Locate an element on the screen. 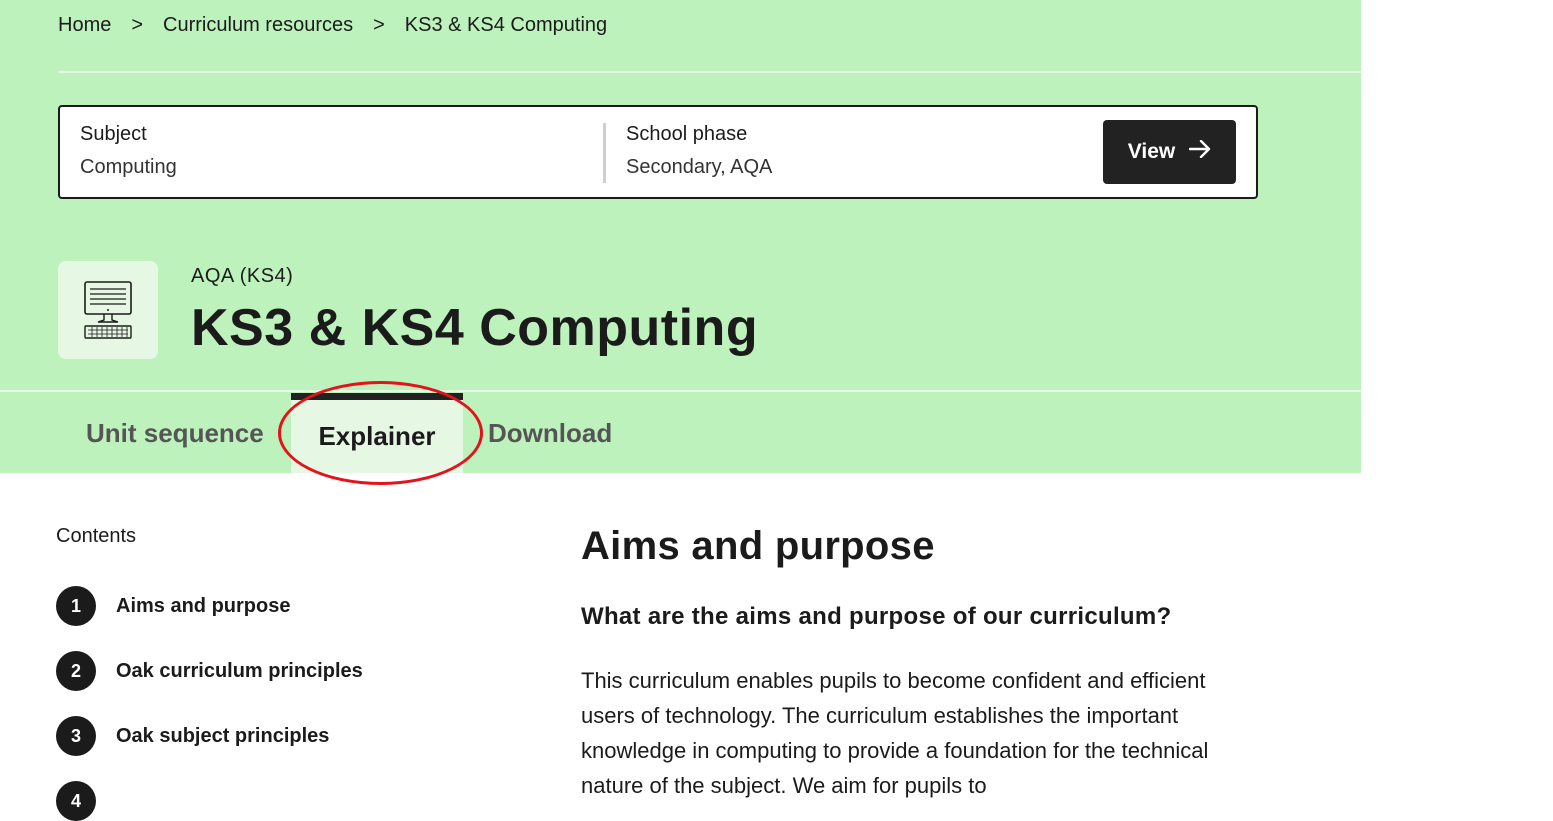 Image resolution: width=1553 pixels, height=821 pixels. breadcrumb-home: Home is located at coordinates (84, 25).